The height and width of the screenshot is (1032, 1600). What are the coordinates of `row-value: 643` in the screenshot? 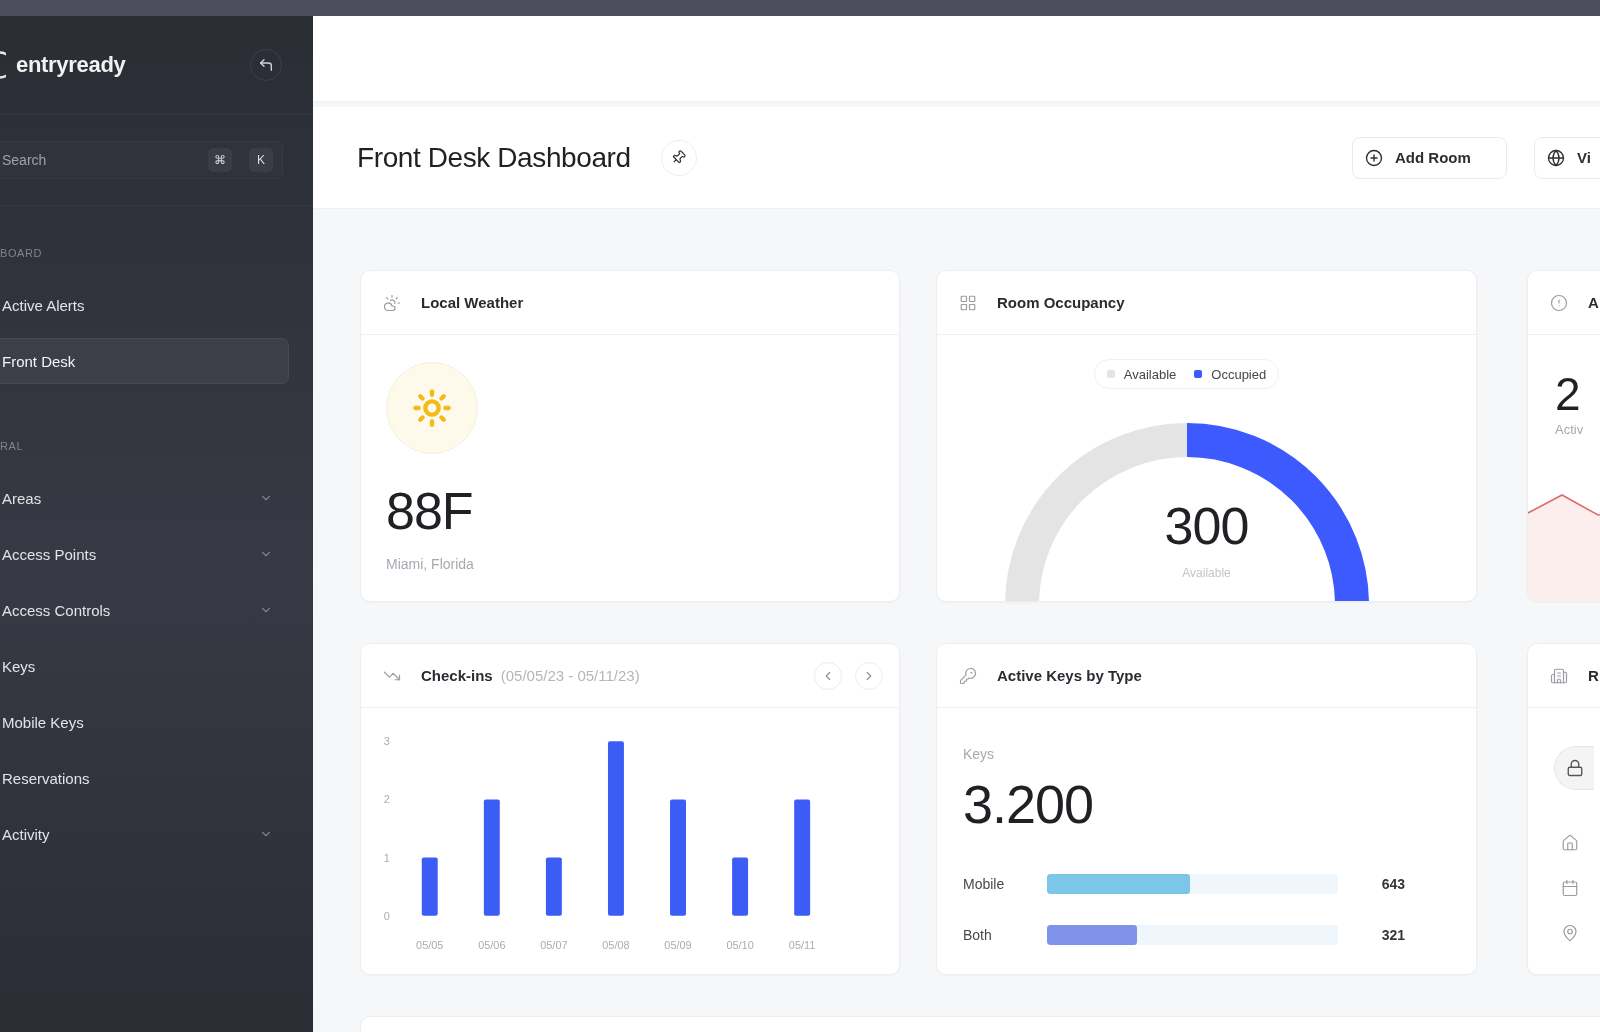 It's located at (1392, 884).